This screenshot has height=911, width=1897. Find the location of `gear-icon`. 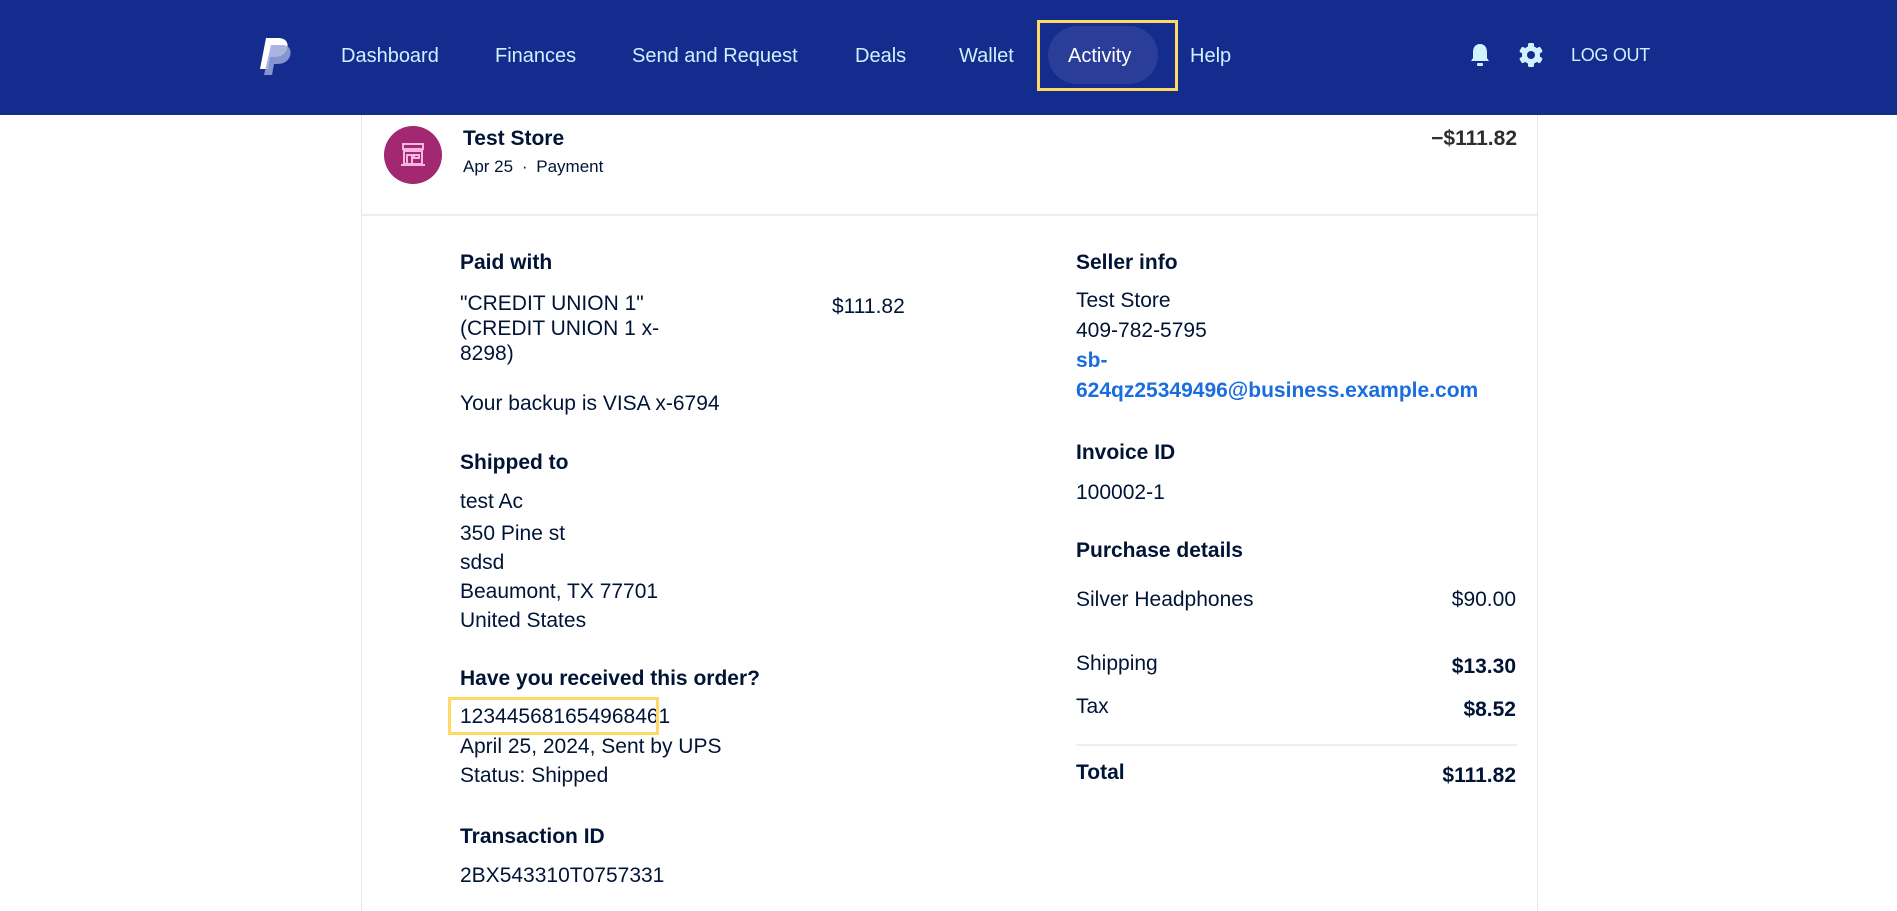

gear-icon is located at coordinates (1531, 55).